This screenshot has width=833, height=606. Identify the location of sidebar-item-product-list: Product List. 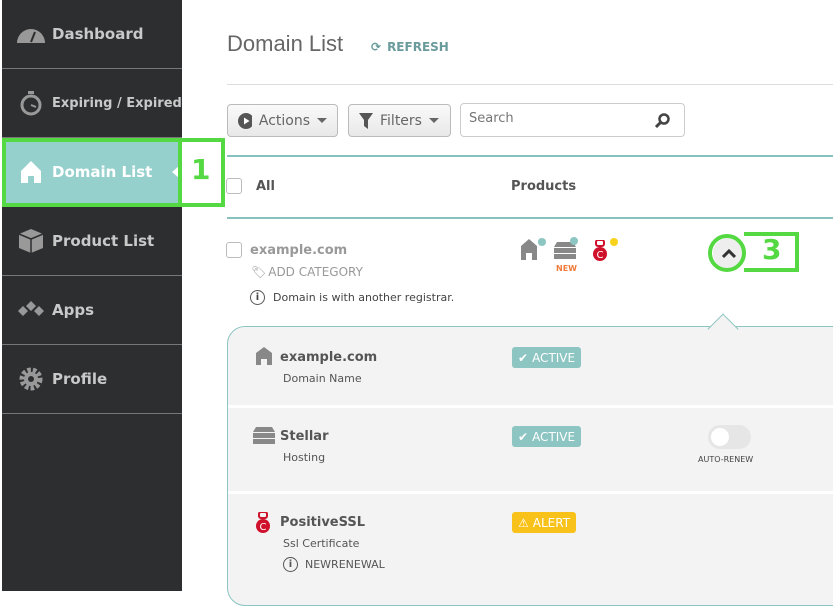
(92, 241).